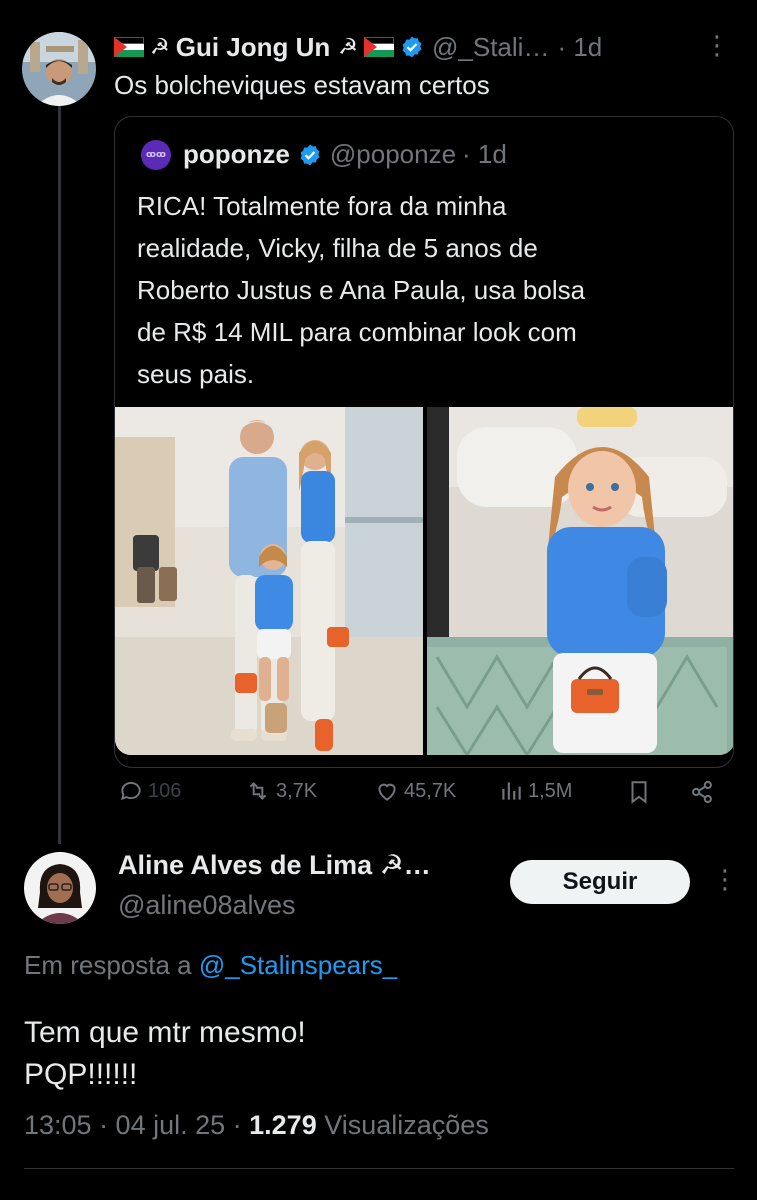 This screenshot has width=757, height=1200. I want to click on reply-text: Tem que mtr mesmo! PQP!!!!!!, so click(165, 1054).